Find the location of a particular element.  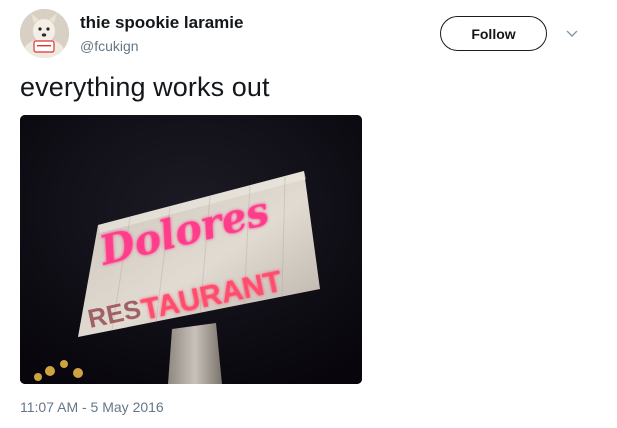

tweet-text: everything works out is located at coordinates (145, 87).